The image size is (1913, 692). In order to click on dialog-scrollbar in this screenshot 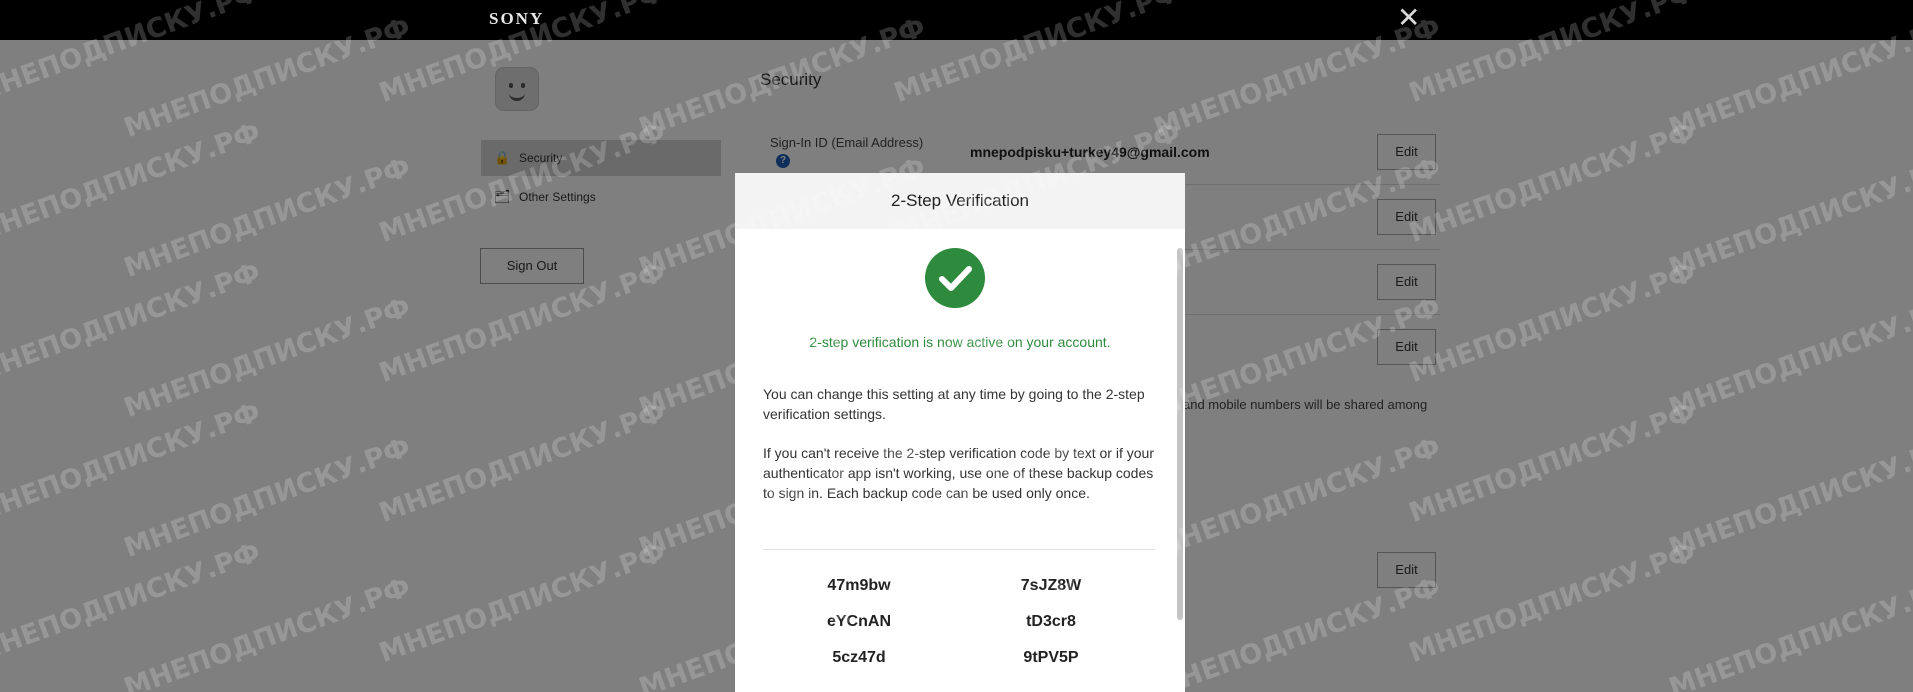, I will do `click(1180, 434)`.